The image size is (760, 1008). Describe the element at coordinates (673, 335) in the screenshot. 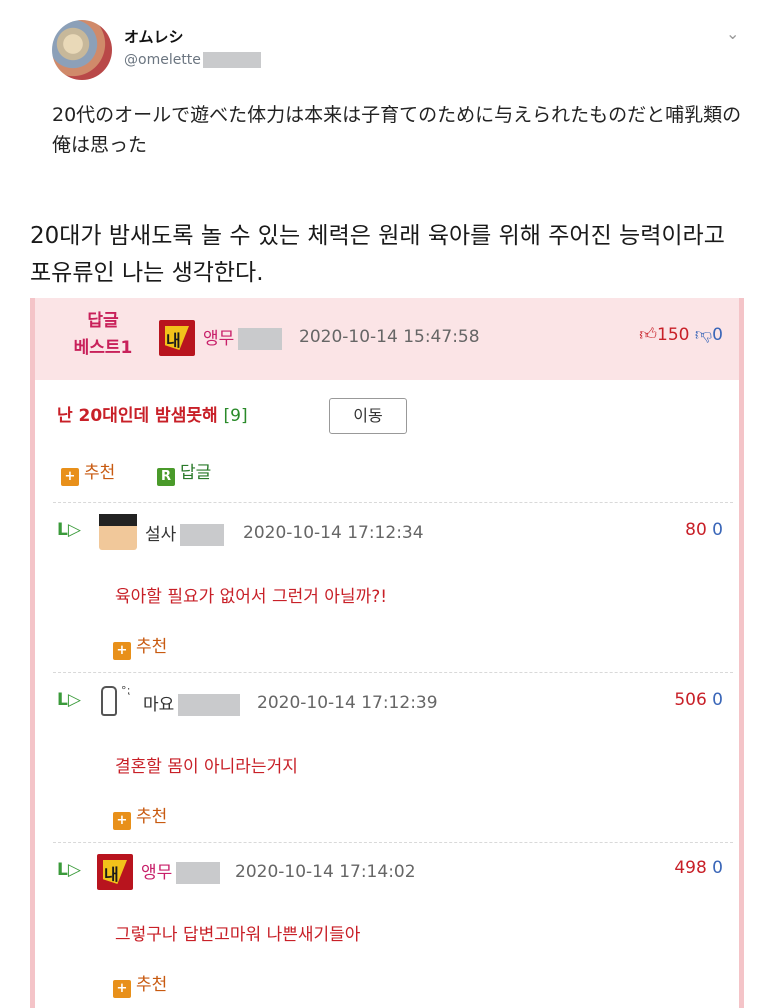

I see `up-count: 150` at that location.